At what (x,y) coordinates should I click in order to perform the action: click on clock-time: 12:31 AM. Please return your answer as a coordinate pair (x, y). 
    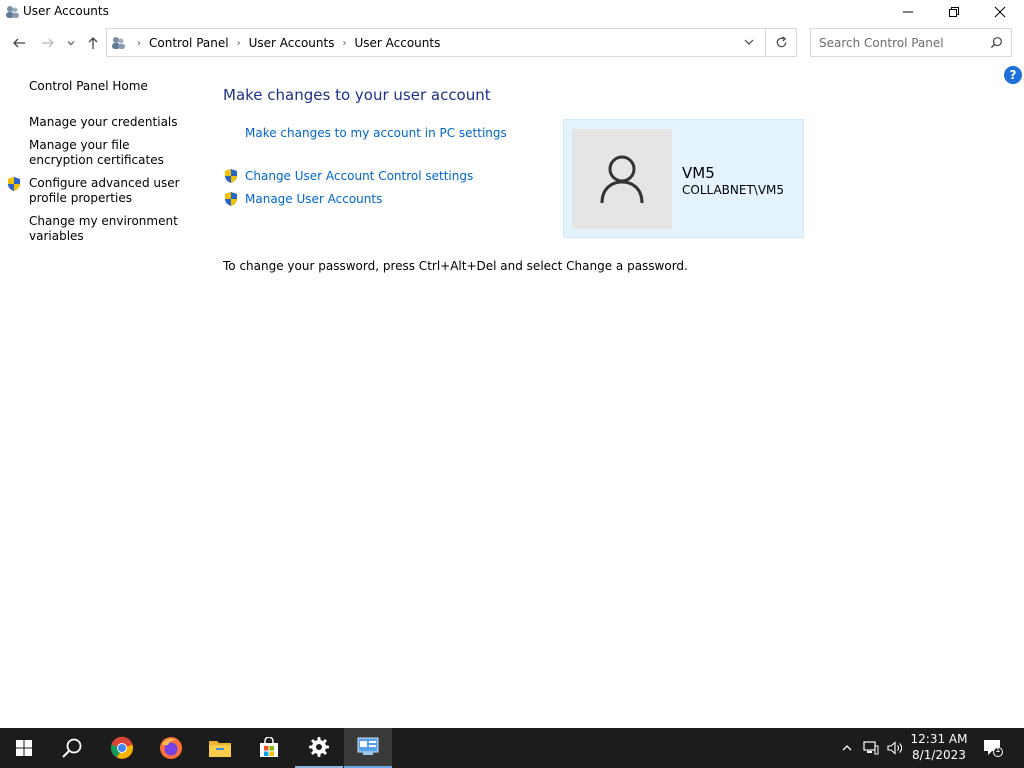
    Looking at the image, I should click on (939, 739).